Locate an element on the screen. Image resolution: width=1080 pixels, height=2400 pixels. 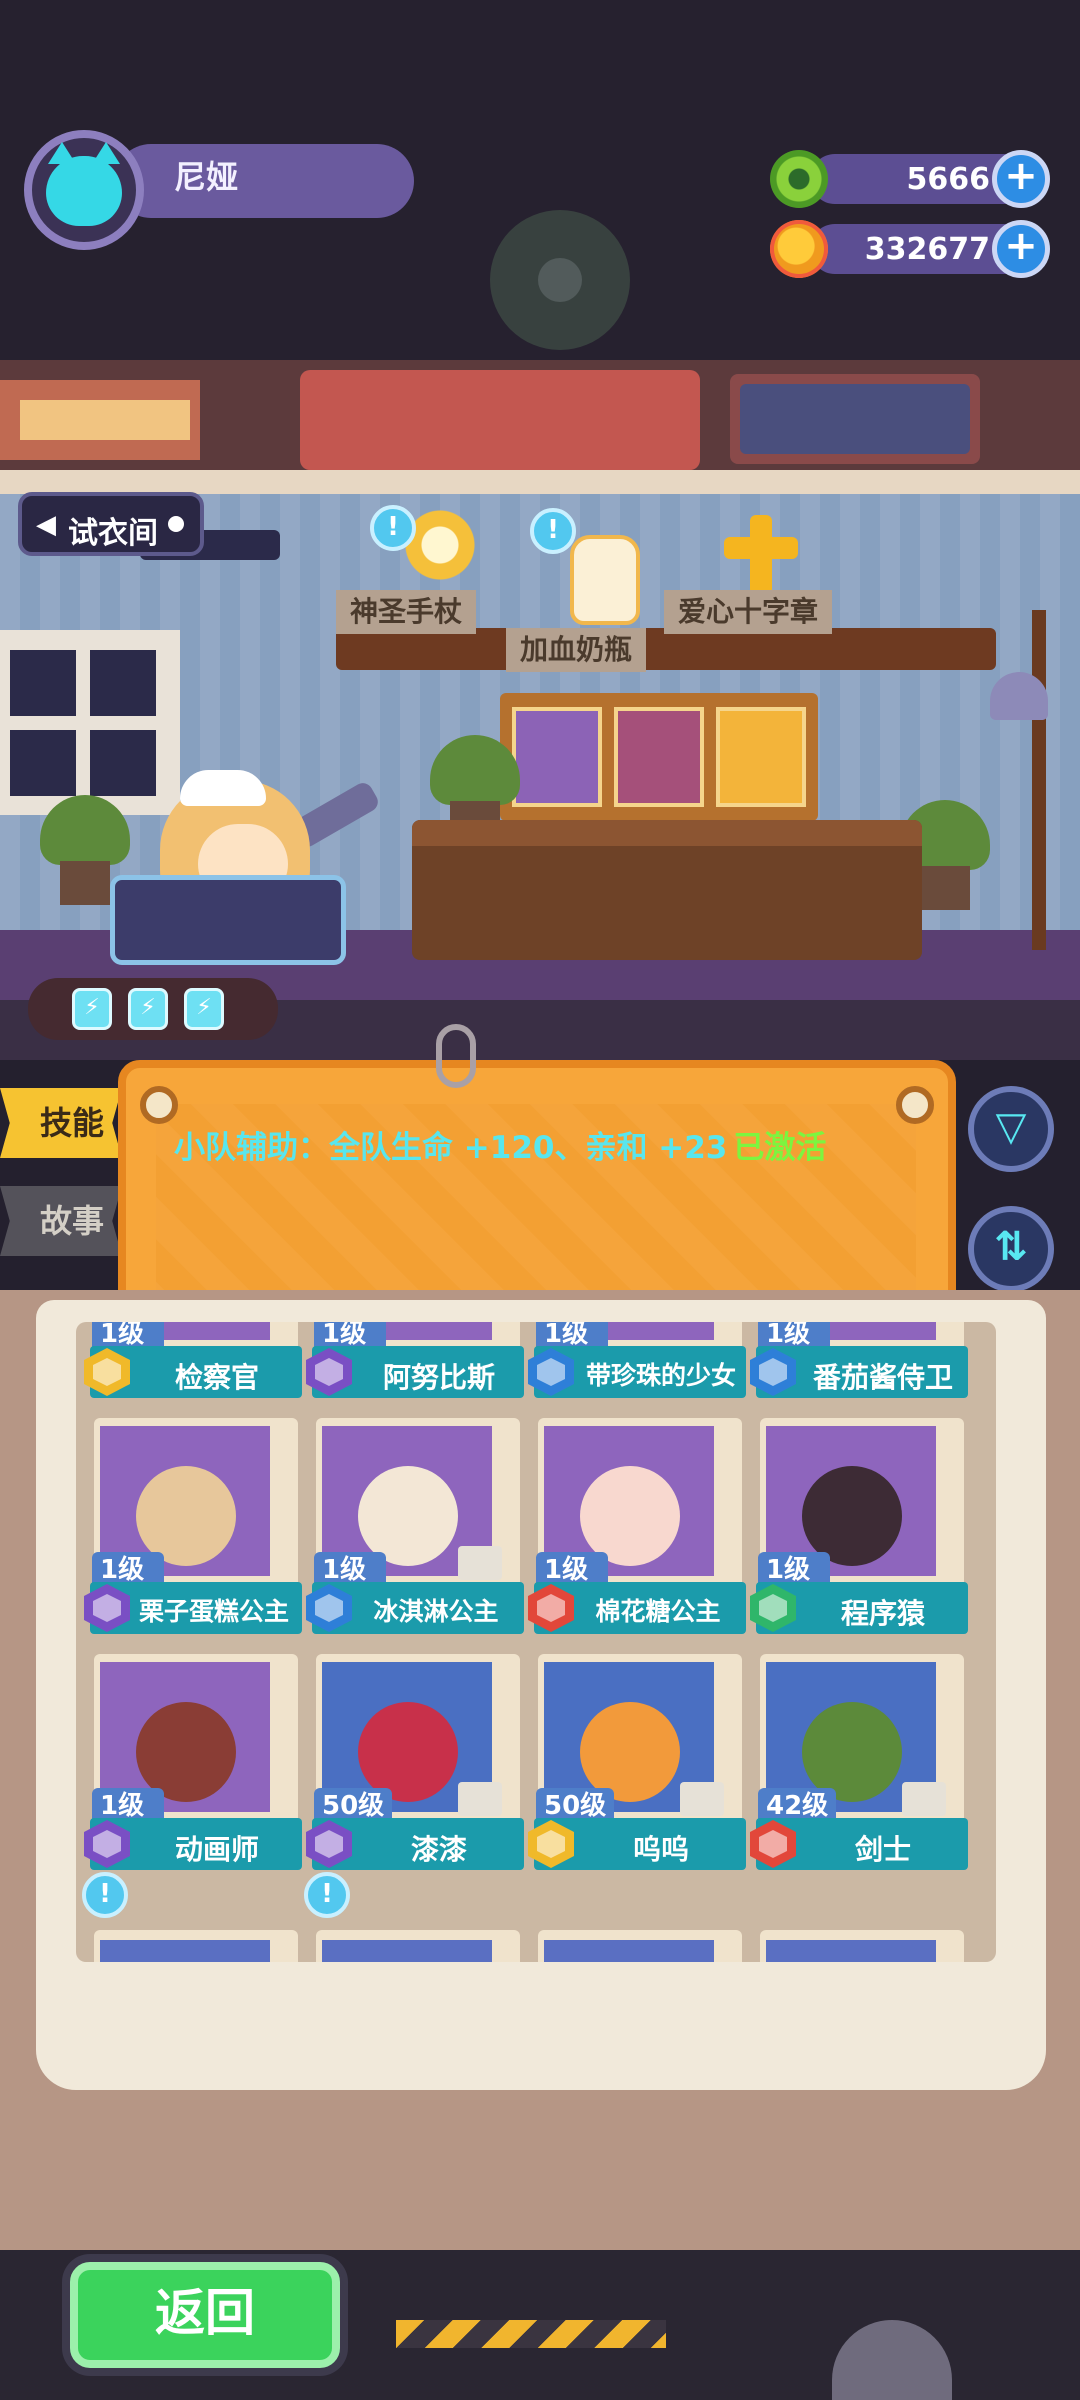
character-name: 检察官 is located at coordinates (216, 1377).